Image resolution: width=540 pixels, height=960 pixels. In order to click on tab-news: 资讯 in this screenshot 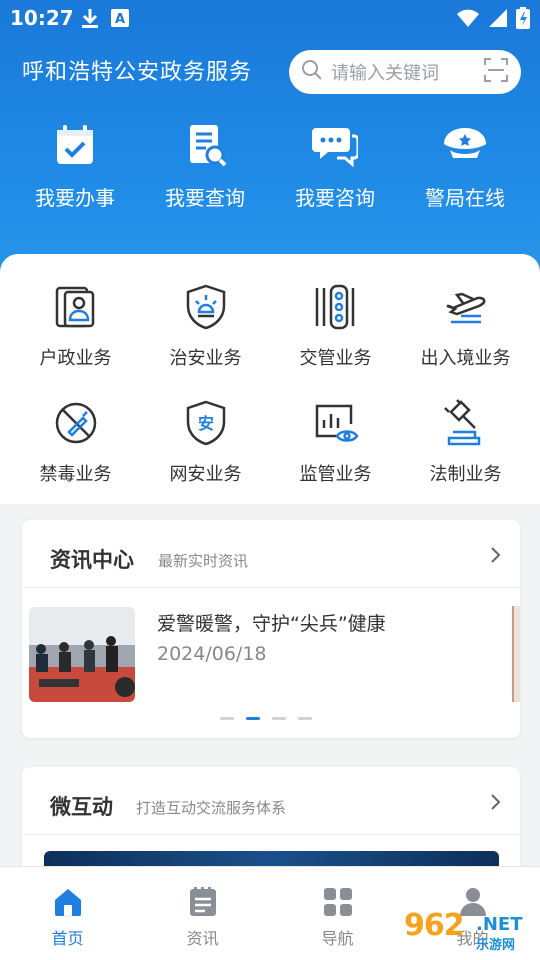, I will do `click(202, 913)`.